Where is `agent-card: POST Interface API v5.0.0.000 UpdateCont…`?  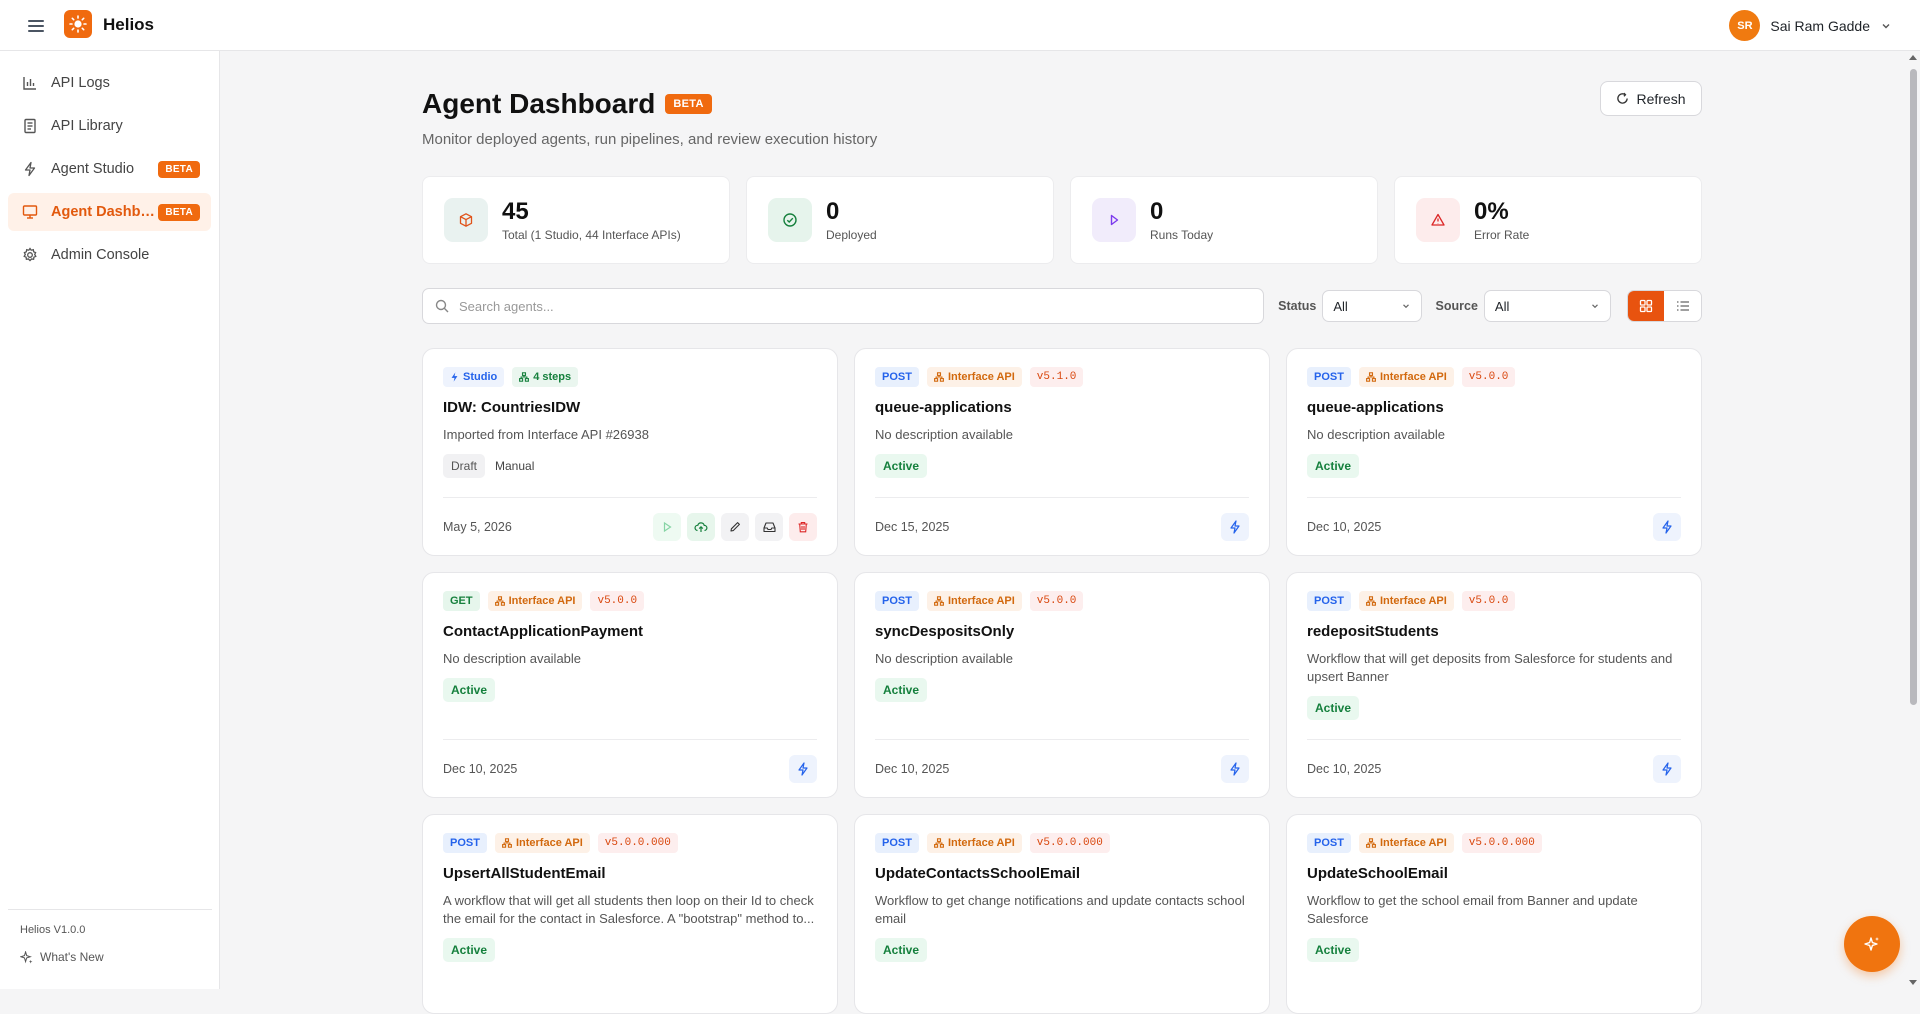 agent-card: POST Interface API v5.0.0.000 UpdateCont… is located at coordinates (1062, 914).